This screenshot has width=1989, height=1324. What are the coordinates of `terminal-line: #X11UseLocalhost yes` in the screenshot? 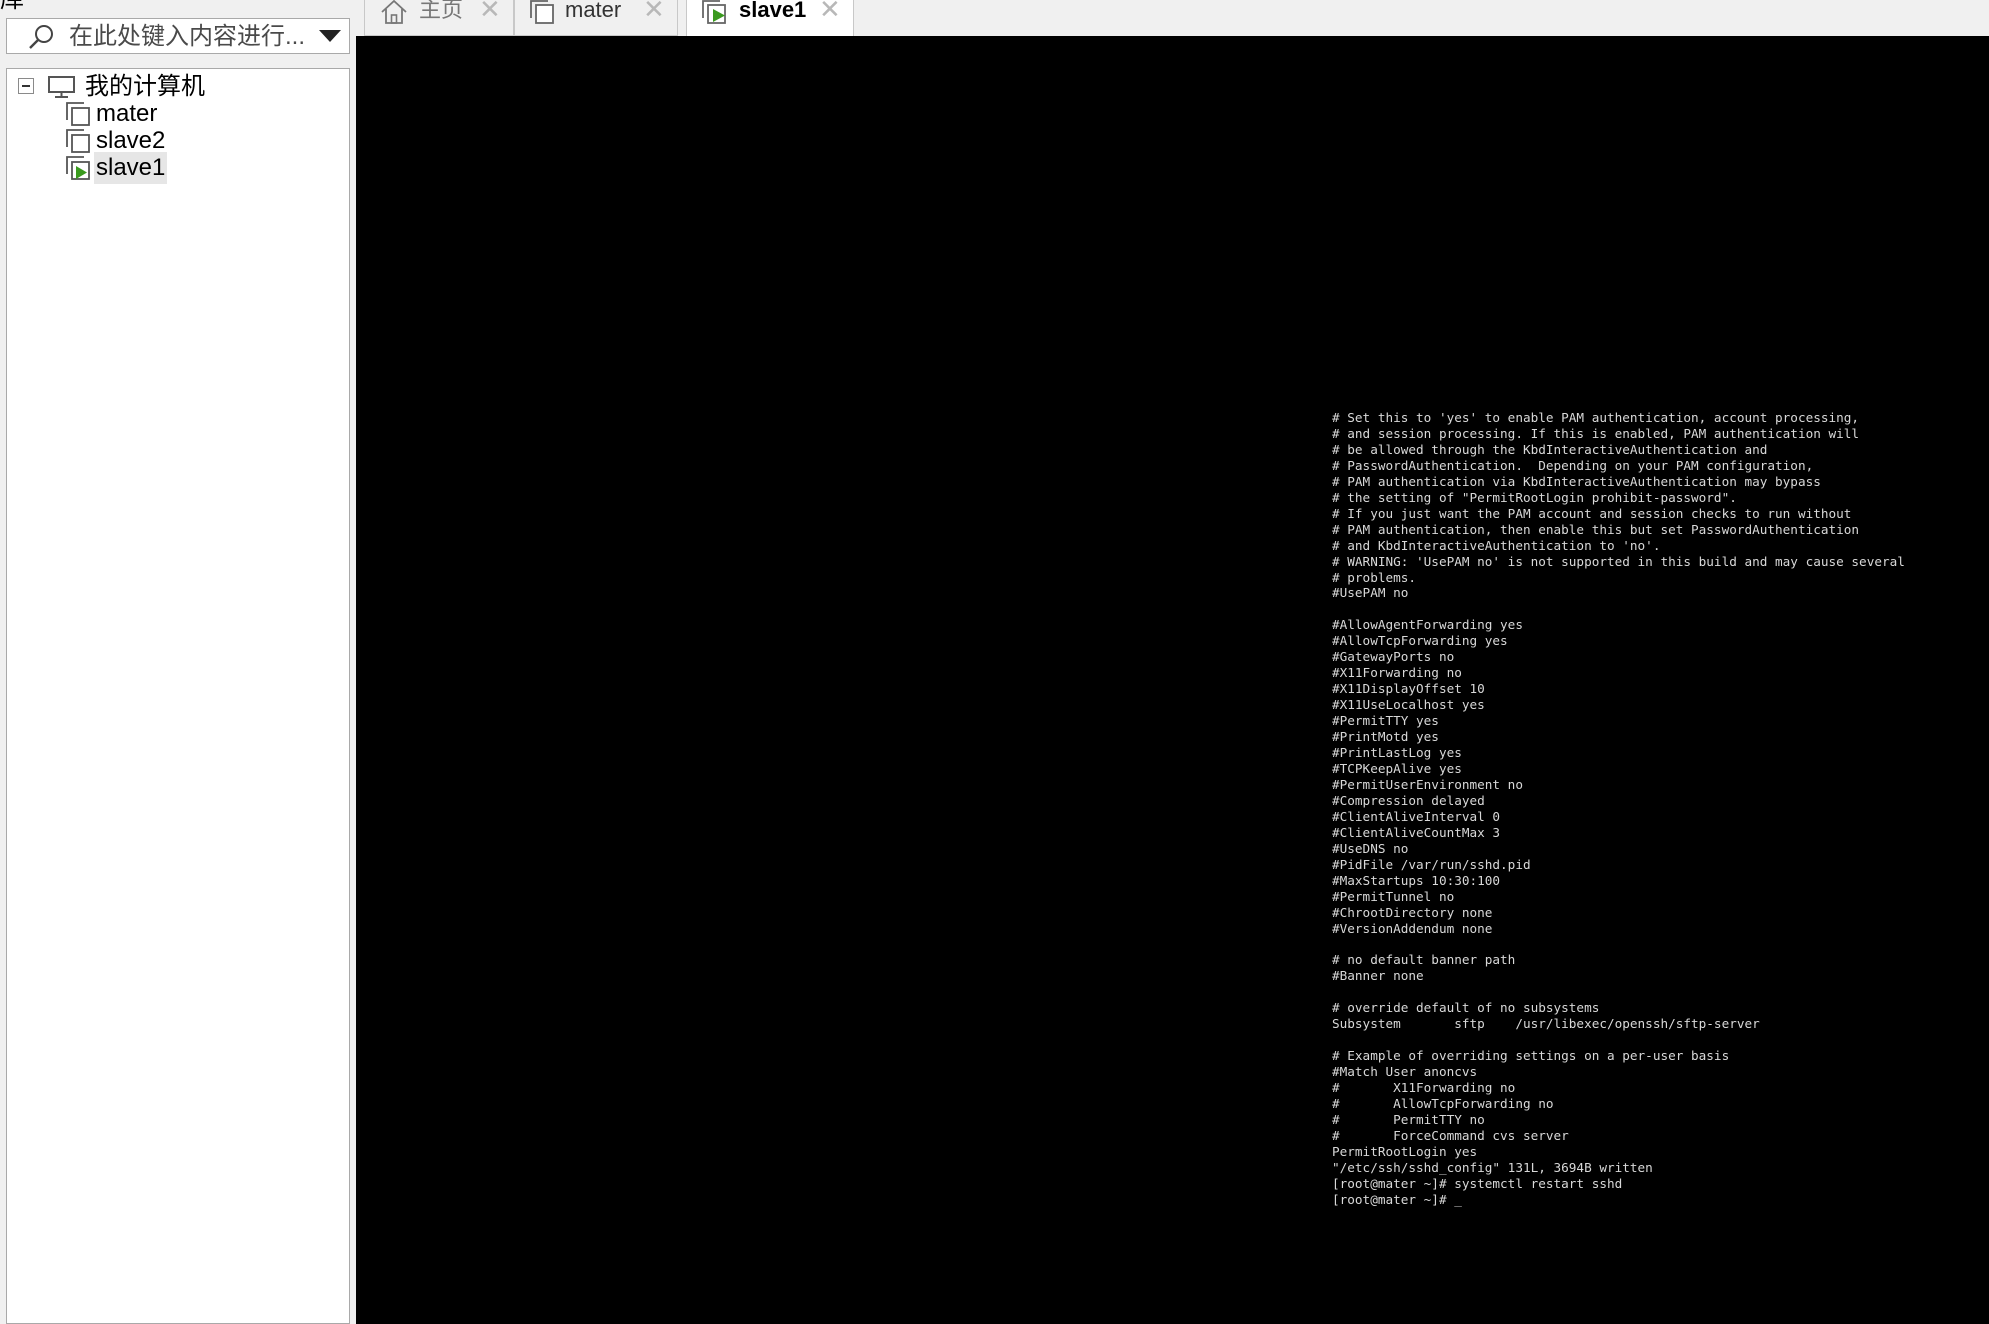 It's located at (1408, 705).